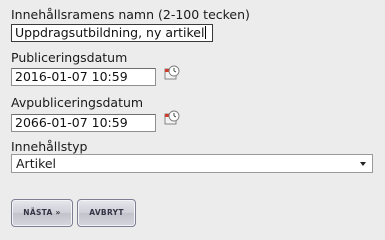 Image resolution: width=385 pixels, height=240 pixels. What do you see at coordinates (49, 146) in the screenshot?
I see `content-type-label: Innehållstyp` at bounding box center [49, 146].